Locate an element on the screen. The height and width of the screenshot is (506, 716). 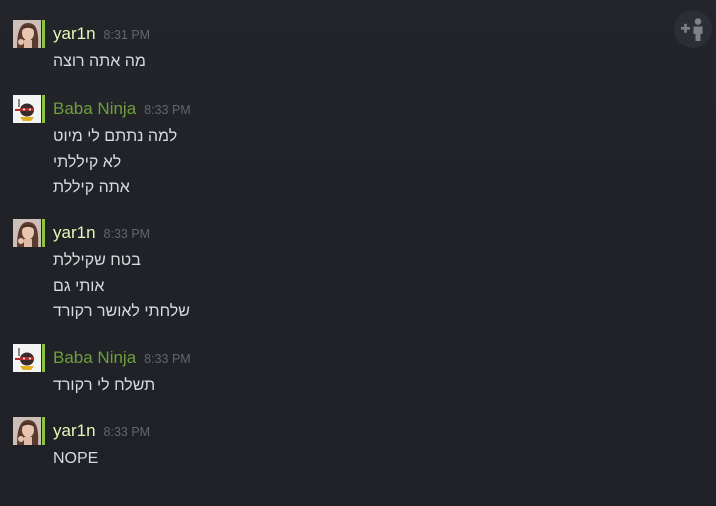
message-line: בטח שקיללת is located at coordinates (97, 260).